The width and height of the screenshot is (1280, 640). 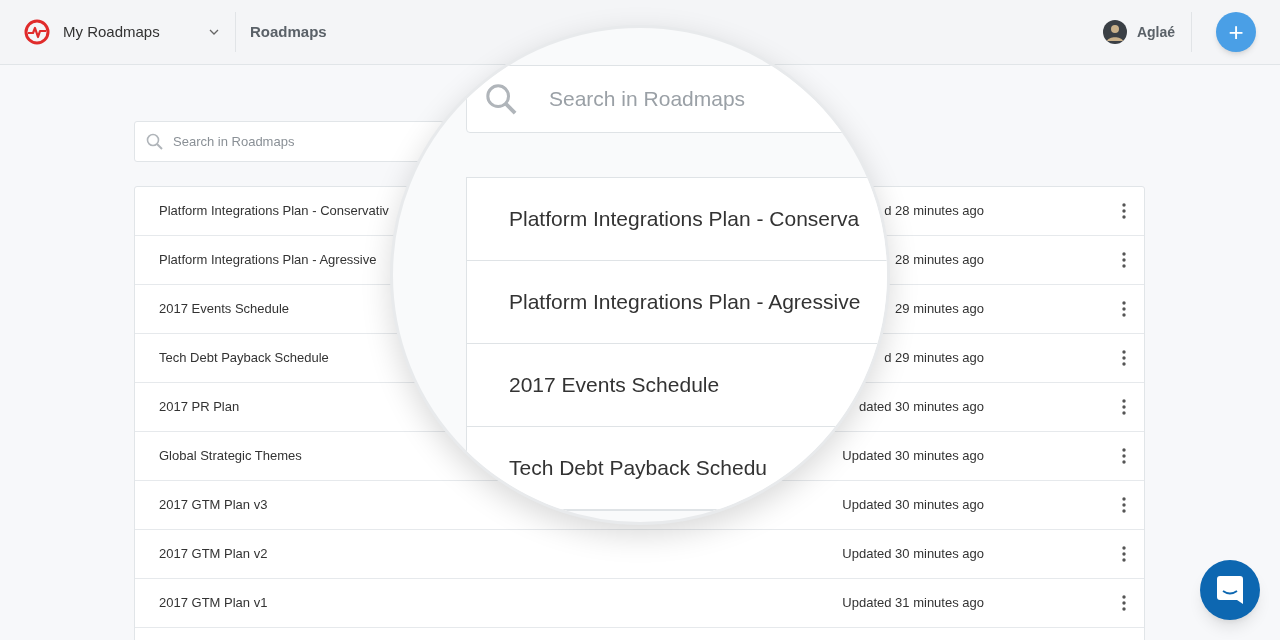 I want to click on updated-time: d 29 minutes ago, so click(x=934, y=358).